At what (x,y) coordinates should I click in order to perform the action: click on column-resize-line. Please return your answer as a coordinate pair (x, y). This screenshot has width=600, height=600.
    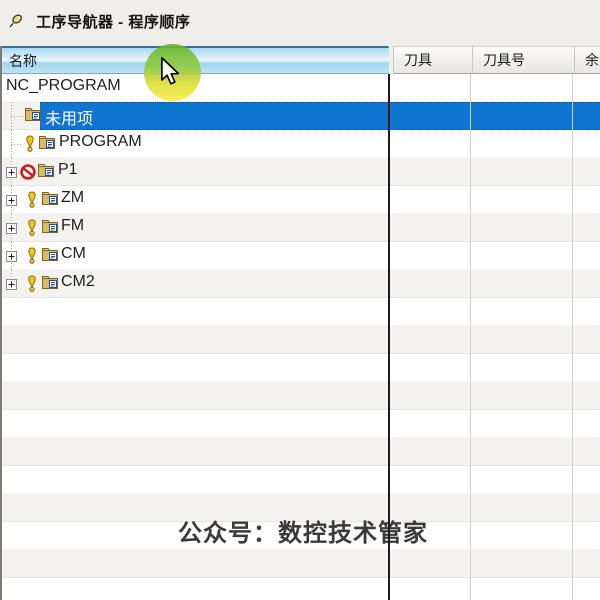
    Looking at the image, I should click on (389, 337).